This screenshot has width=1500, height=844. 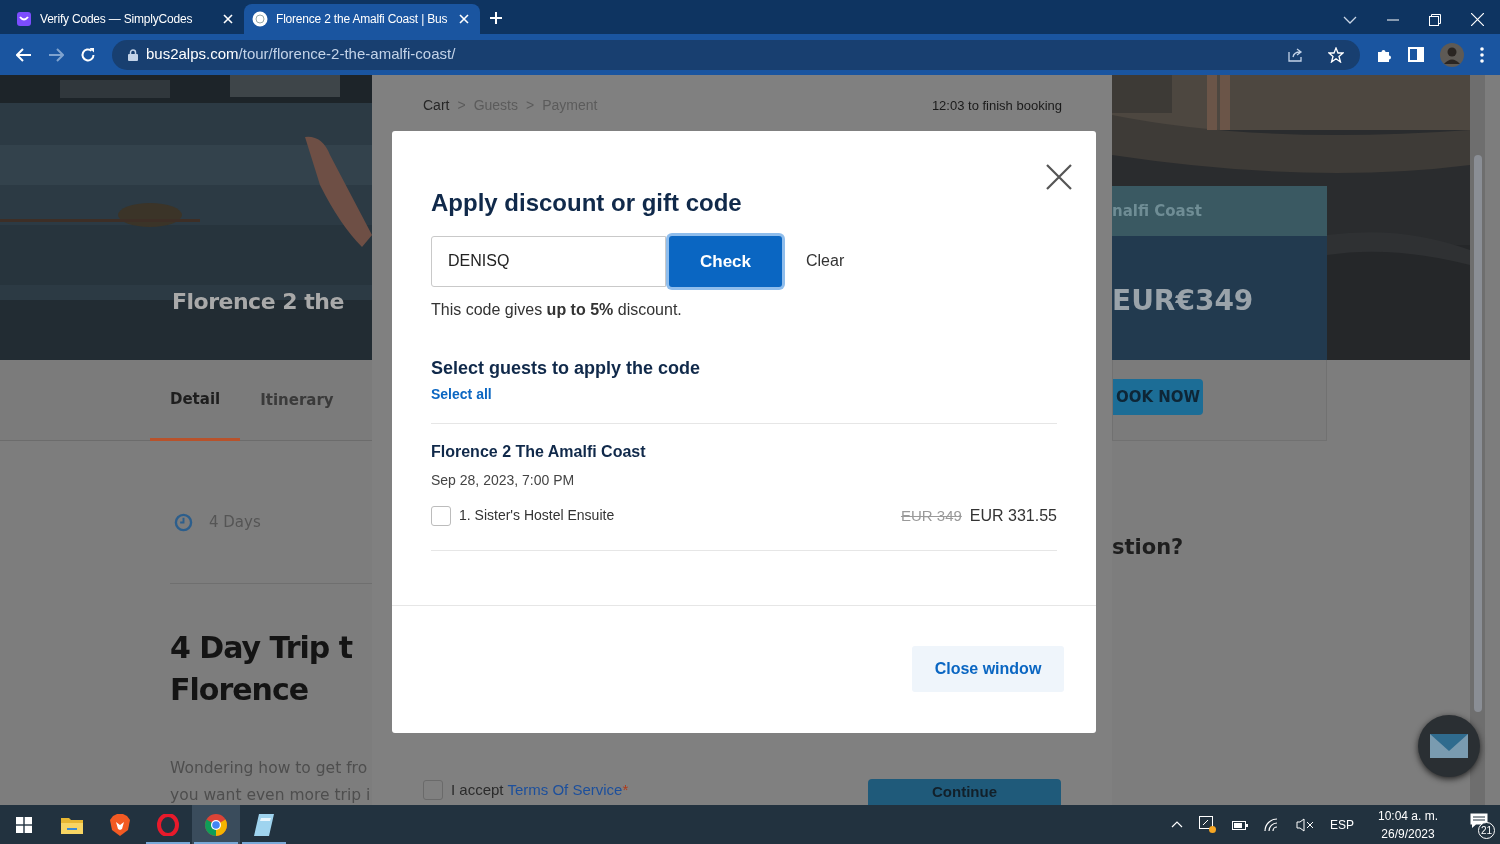 What do you see at coordinates (540, 790) in the screenshot?
I see `terms-label: I accept Terms Of Service*` at bounding box center [540, 790].